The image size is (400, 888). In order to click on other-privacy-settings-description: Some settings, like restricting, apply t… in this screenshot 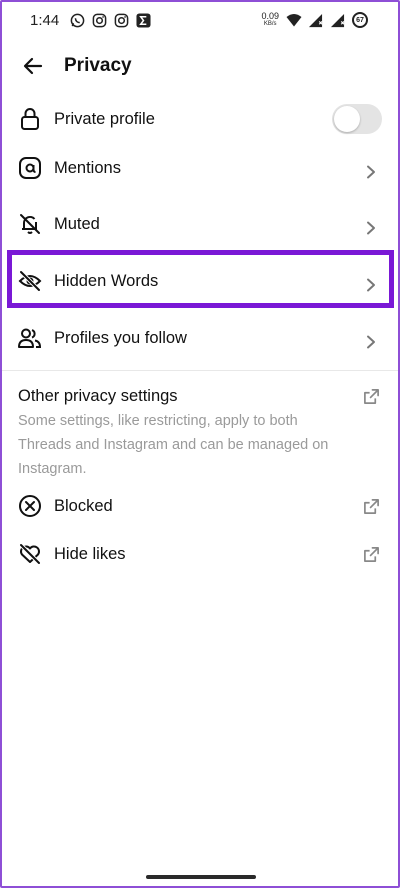, I will do `click(173, 445)`.